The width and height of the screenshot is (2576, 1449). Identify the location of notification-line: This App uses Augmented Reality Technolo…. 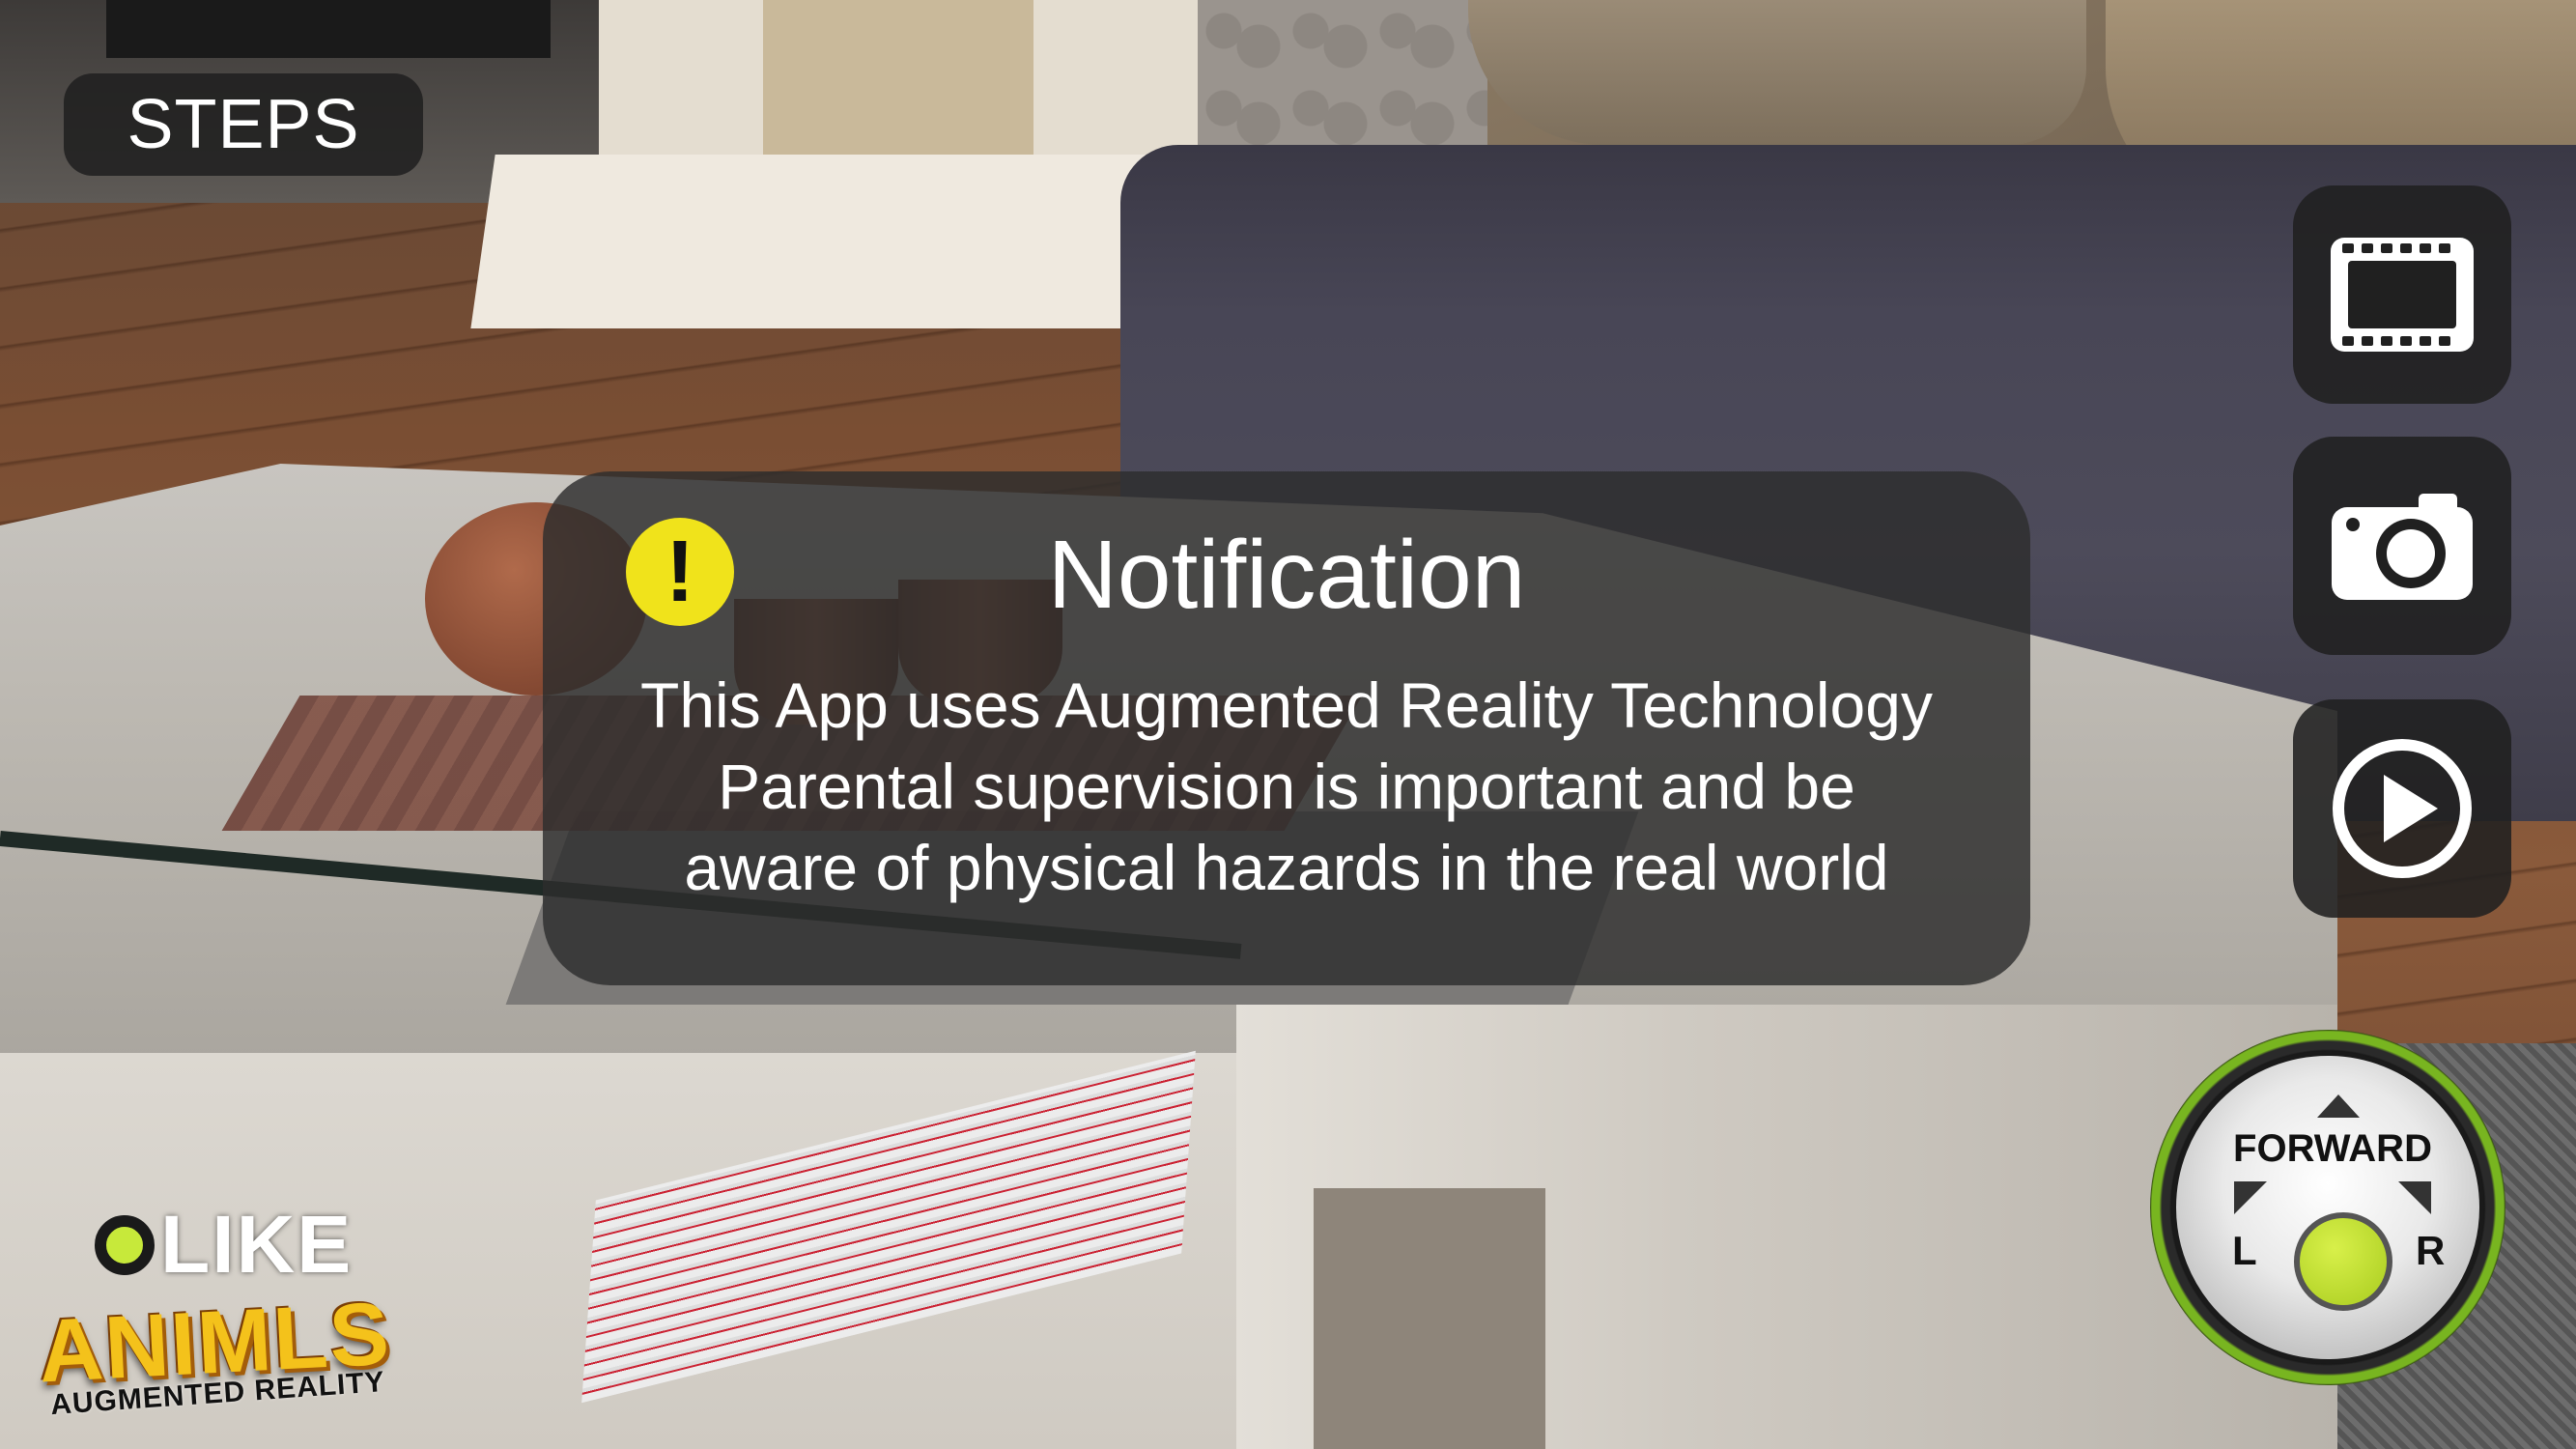
(1286, 705).